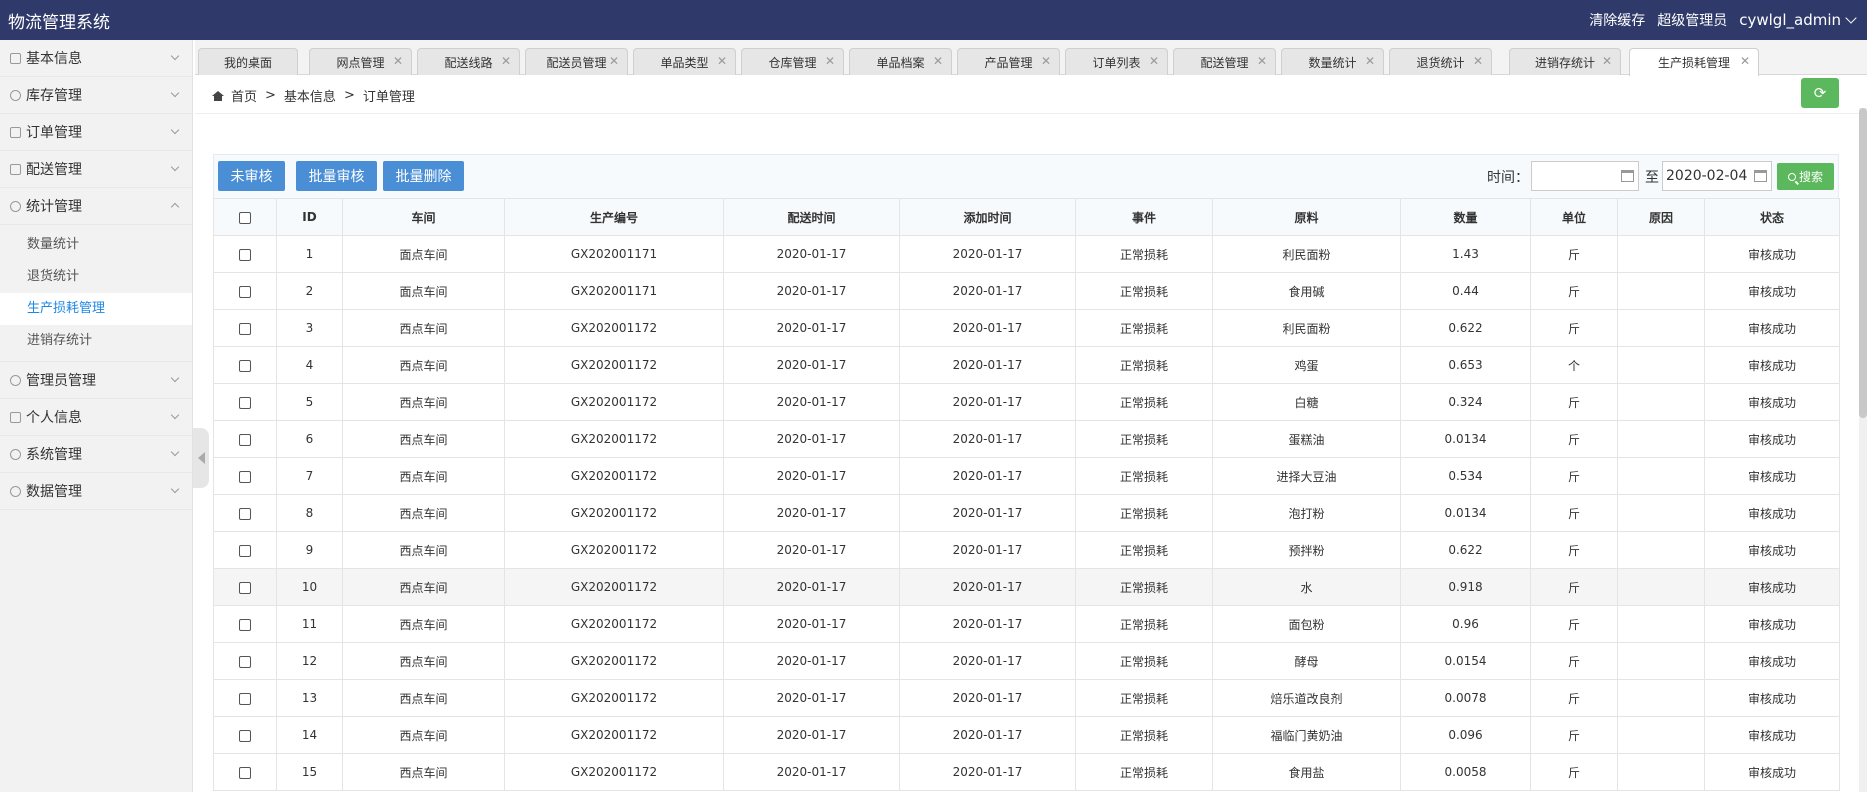 This screenshot has width=1867, height=792. I want to click on column-header: 添加时间, so click(987, 217).